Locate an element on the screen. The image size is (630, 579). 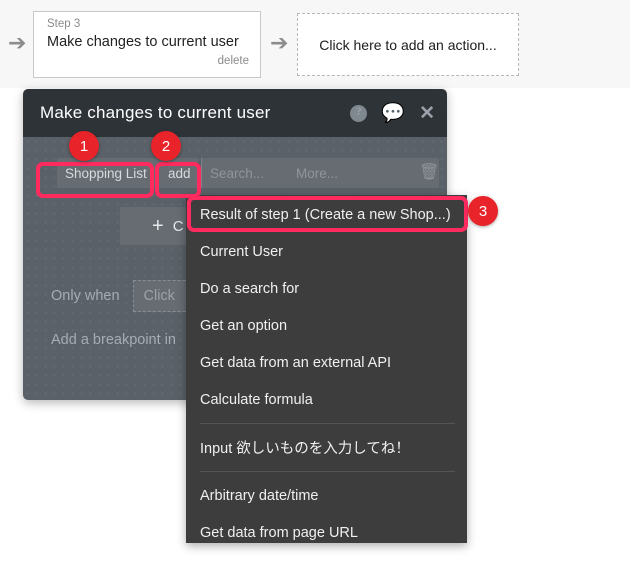
modal-title: Make changes to current user is located at coordinates (155, 112).